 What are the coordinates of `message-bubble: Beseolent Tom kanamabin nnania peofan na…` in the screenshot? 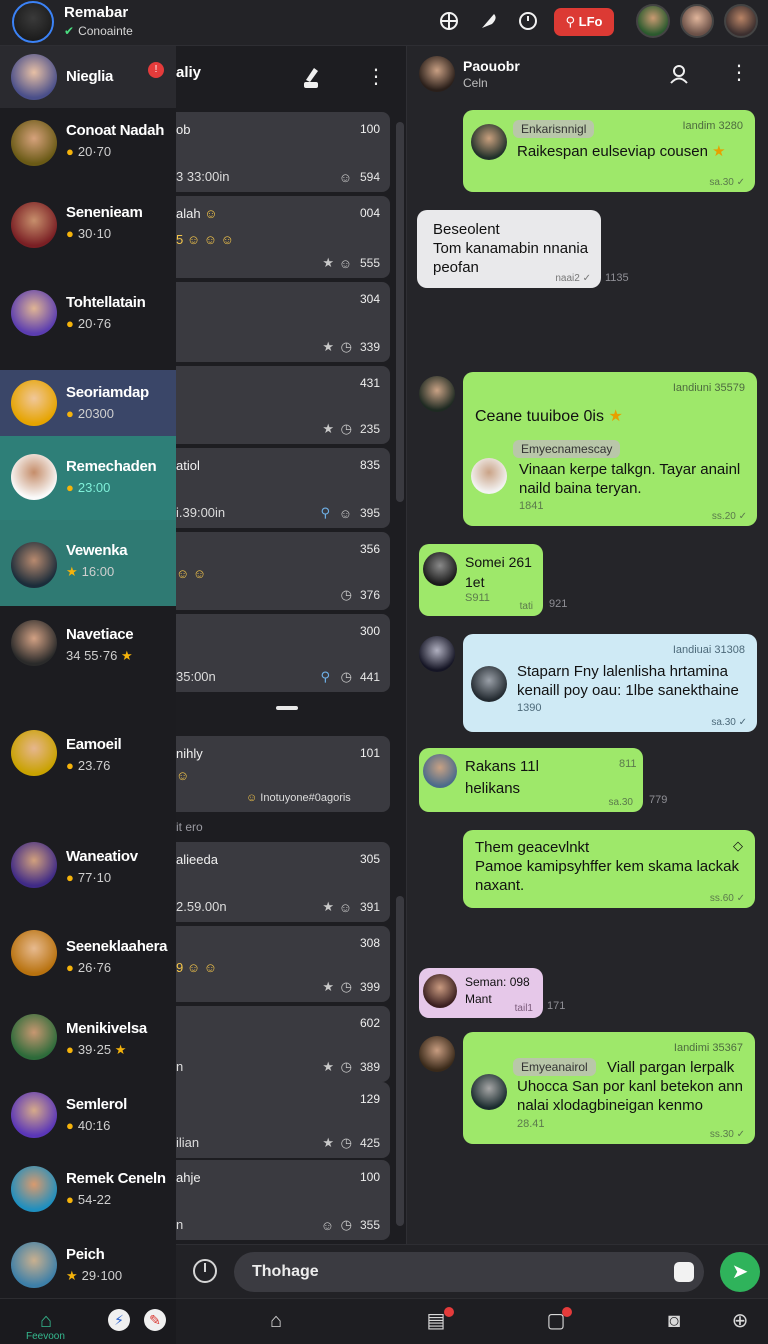 It's located at (509, 249).